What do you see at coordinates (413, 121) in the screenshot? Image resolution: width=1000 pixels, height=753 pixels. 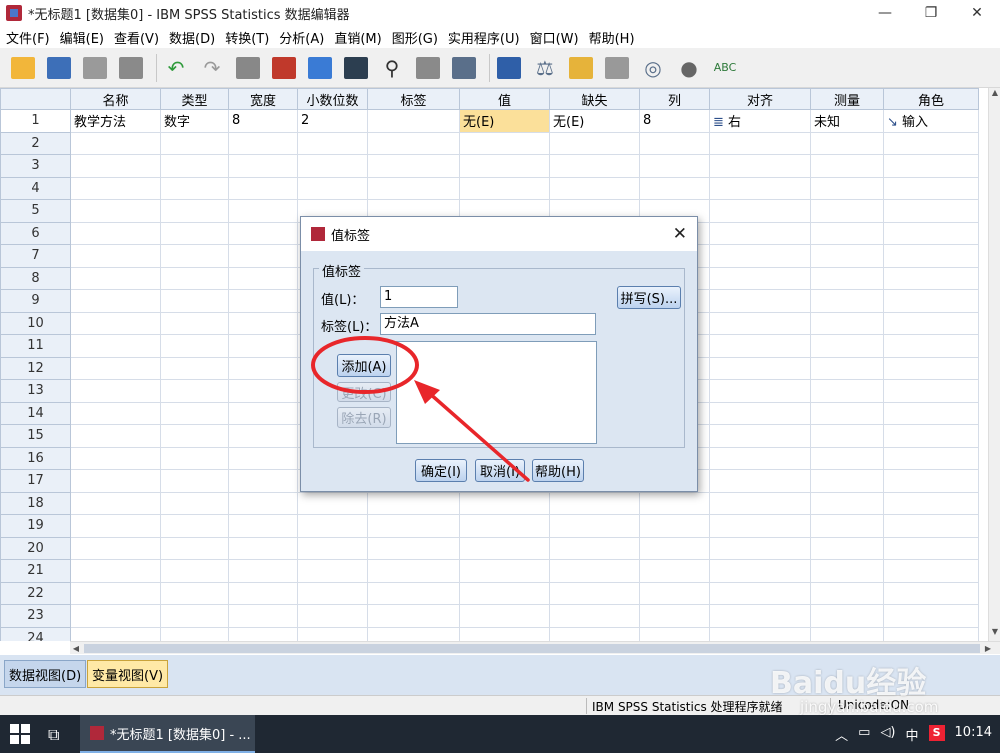 I see `cell-label` at bounding box center [413, 121].